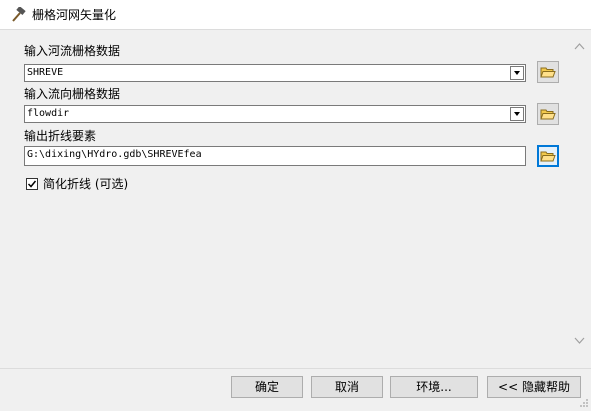 Image resolution: width=591 pixels, height=411 pixels. I want to click on vertical-scrollbar, so click(579, 199).